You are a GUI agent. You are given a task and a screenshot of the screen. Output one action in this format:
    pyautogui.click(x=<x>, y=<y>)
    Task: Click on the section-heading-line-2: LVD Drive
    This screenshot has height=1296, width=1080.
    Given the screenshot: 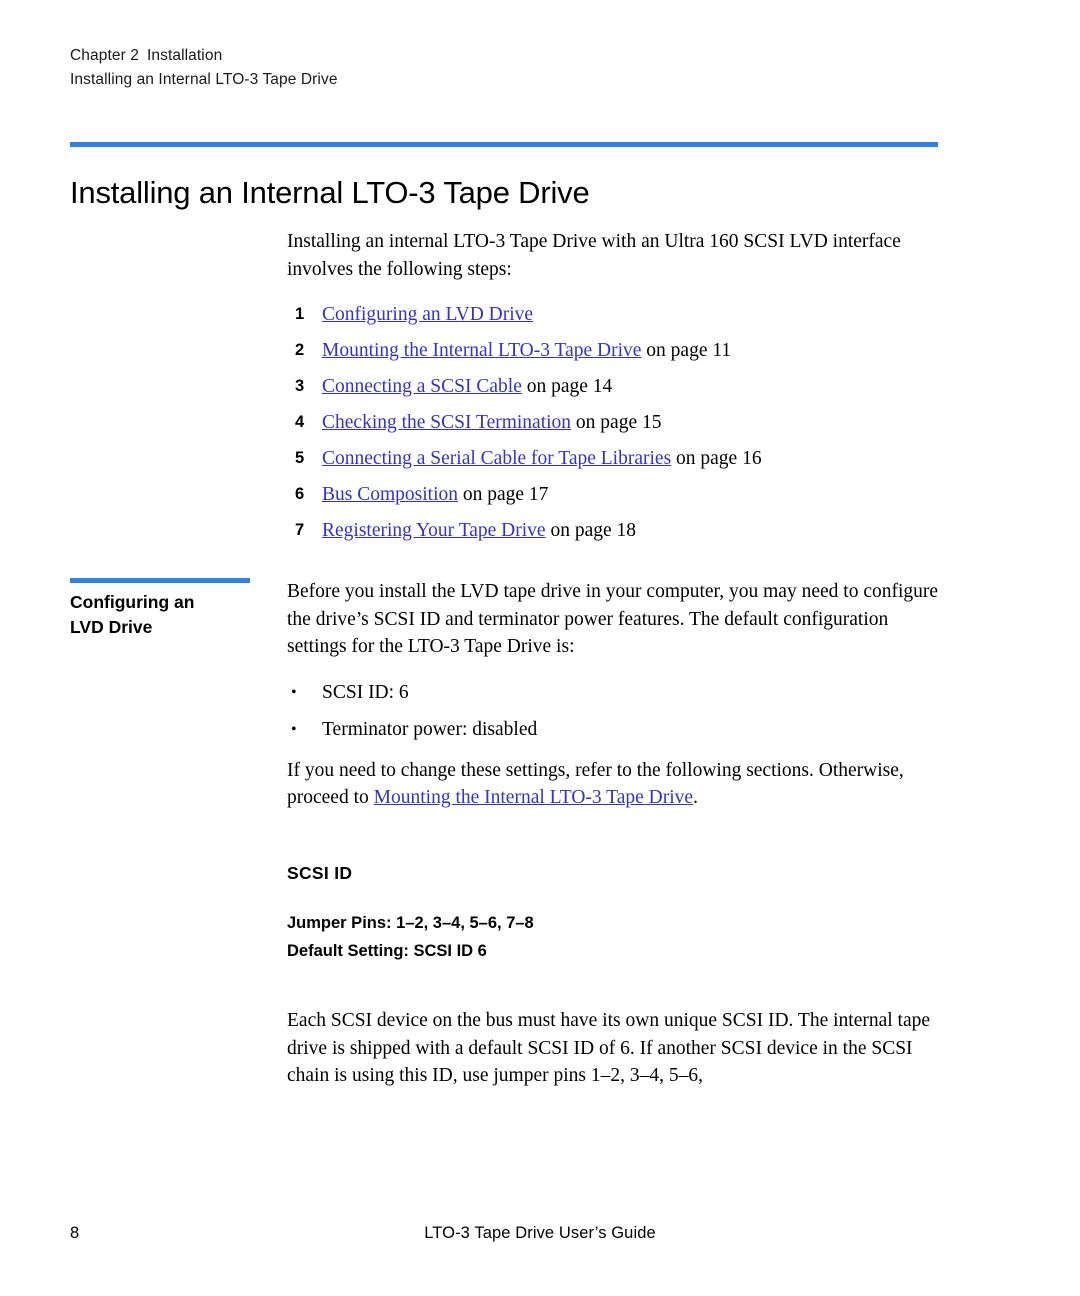 What is the action you would take?
    pyautogui.click(x=111, y=627)
    